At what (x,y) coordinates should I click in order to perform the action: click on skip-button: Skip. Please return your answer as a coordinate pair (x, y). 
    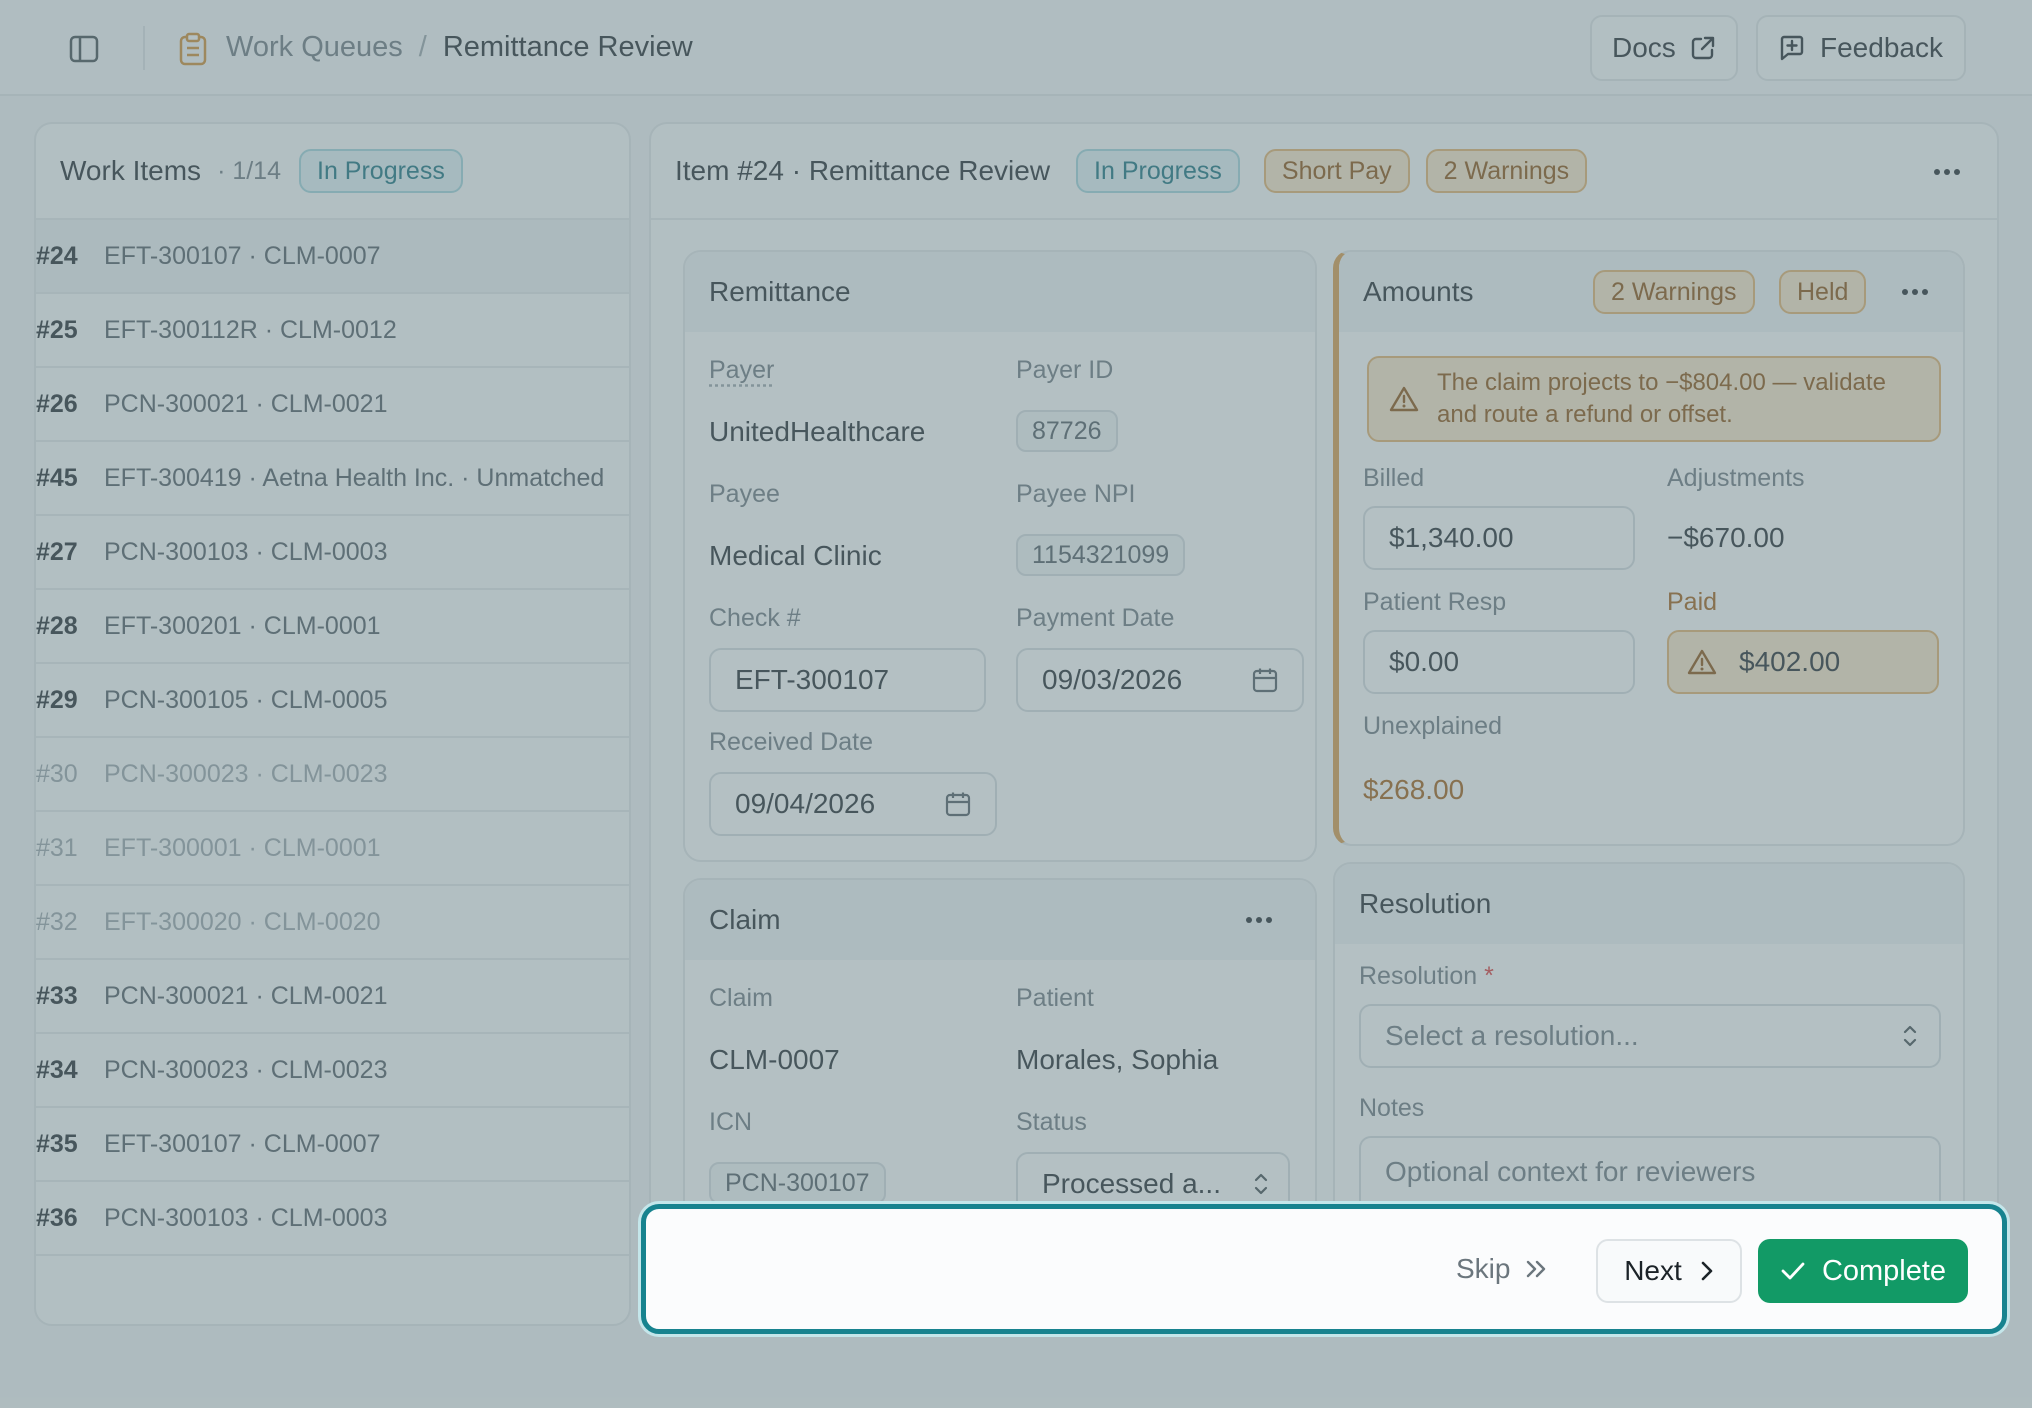
    Looking at the image, I should click on (1502, 1269).